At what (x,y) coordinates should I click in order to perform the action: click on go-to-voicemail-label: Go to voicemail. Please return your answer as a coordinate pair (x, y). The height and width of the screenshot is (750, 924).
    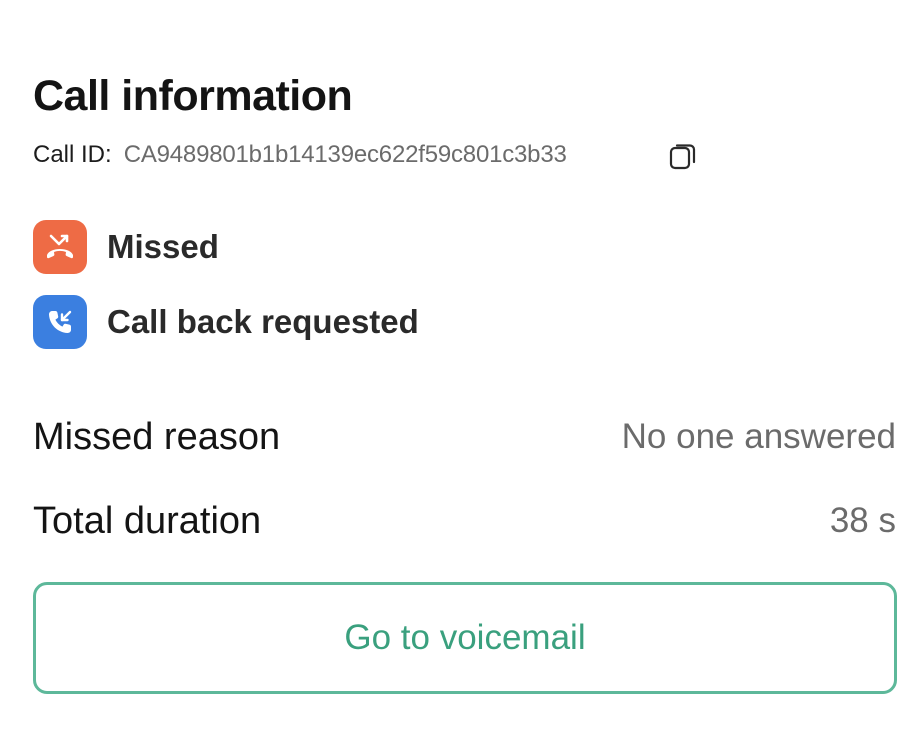
    Looking at the image, I should click on (465, 637).